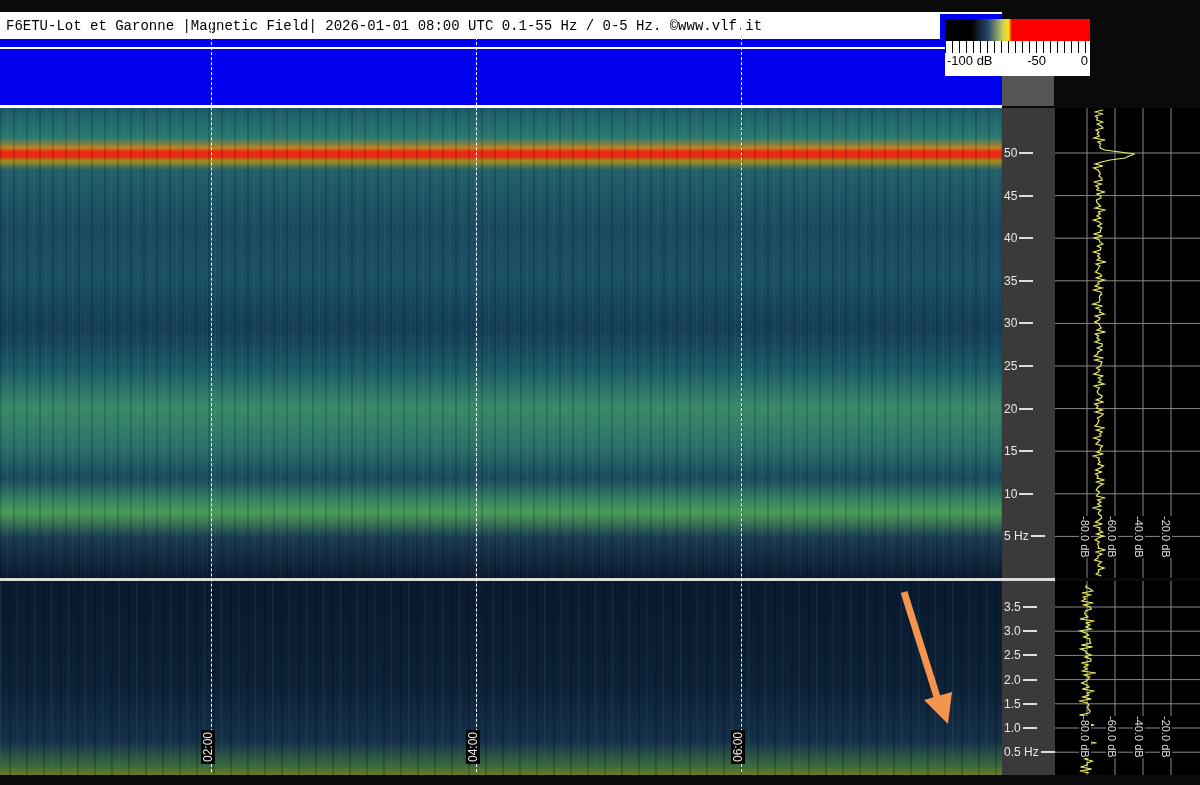 This screenshot has width=1200, height=785. What do you see at coordinates (1020, 679) in the screenshot?
I see `frequency-label: 2.0` at bounding box center [1020, 679].